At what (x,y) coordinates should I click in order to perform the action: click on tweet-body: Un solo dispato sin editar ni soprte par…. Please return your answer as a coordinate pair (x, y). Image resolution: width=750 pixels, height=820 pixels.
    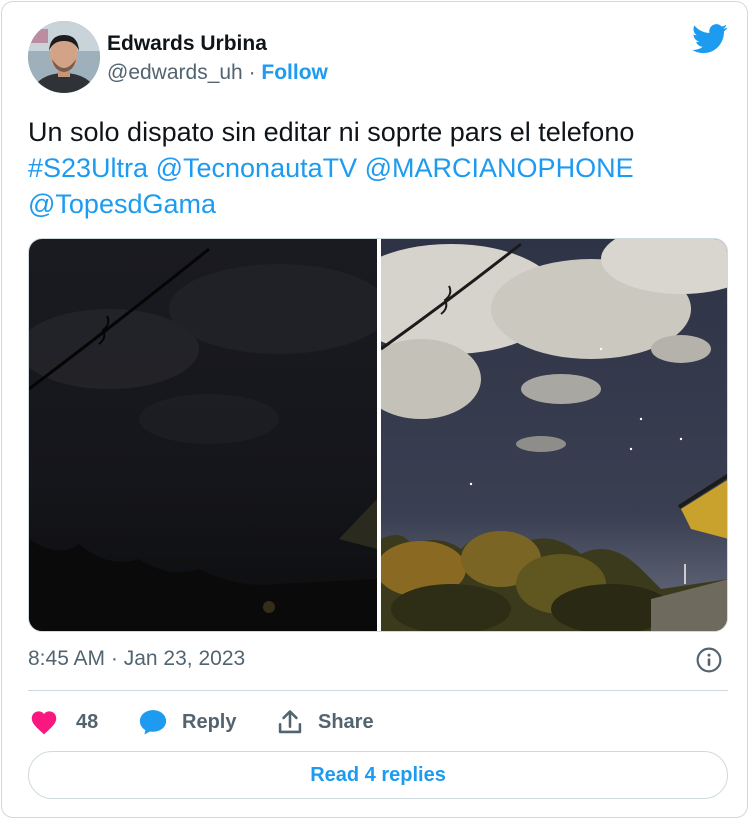
    Looking at the image, I should click on (331, 132).